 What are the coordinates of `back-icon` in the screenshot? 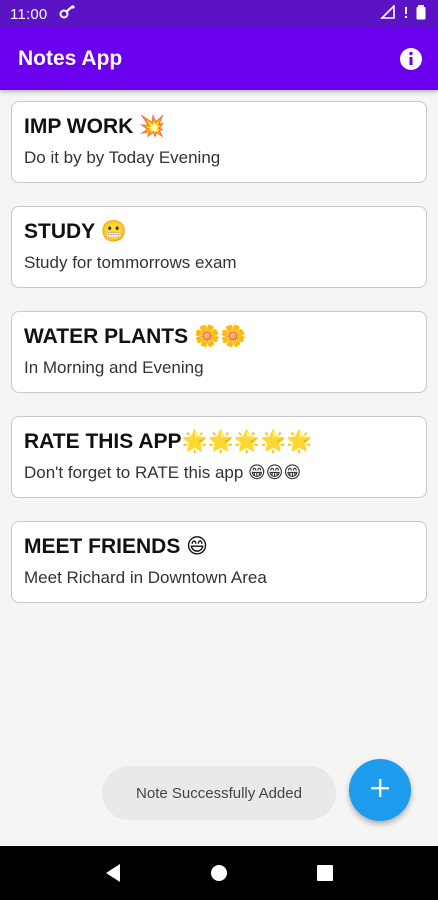 It's located at (113, 873).